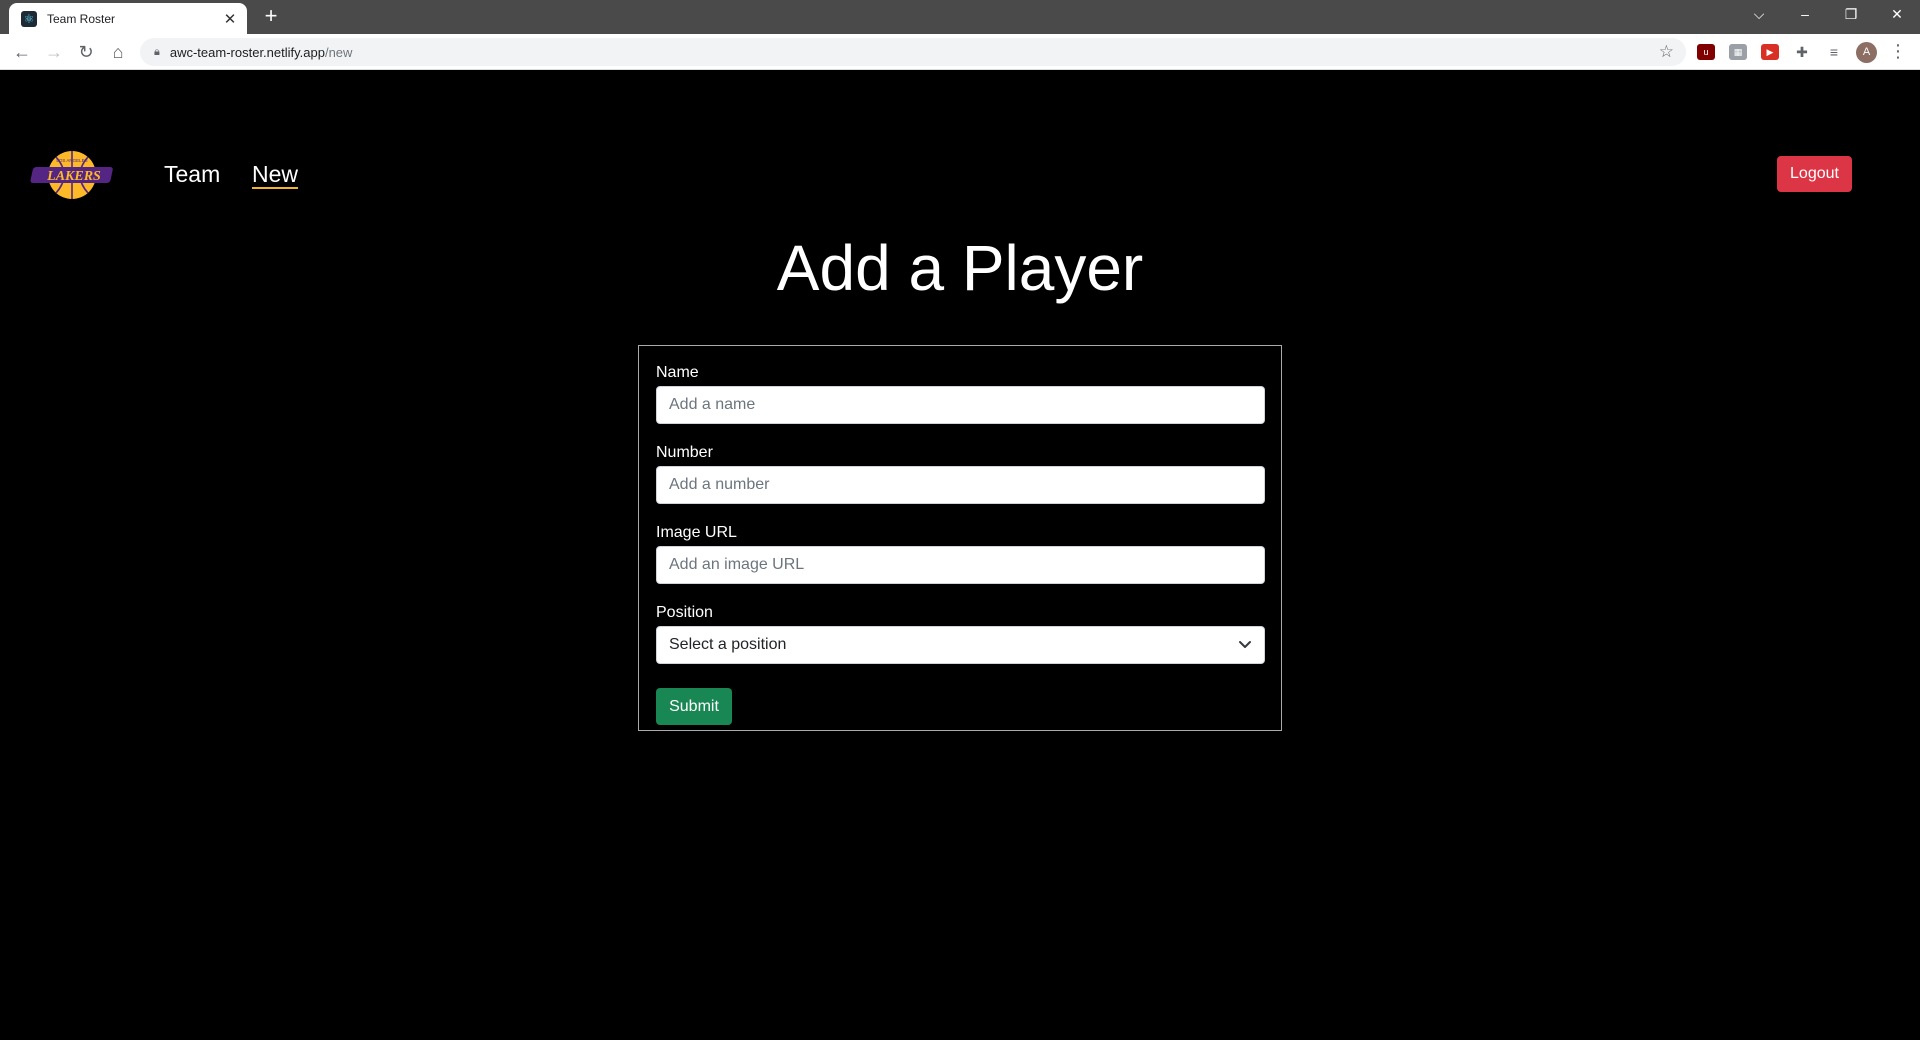 Image resolution: width=1920 pixels, height=1040 pixels. What do you see at coordinates (960, 485) in the screenshot?
I see `number-input` at bounding box center [960, 485].